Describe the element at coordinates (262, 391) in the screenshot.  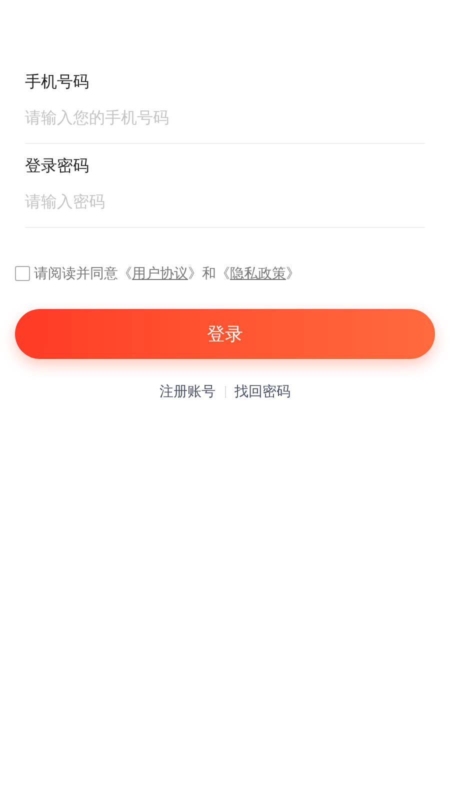
I see `text-link: 找回密码` at that location.